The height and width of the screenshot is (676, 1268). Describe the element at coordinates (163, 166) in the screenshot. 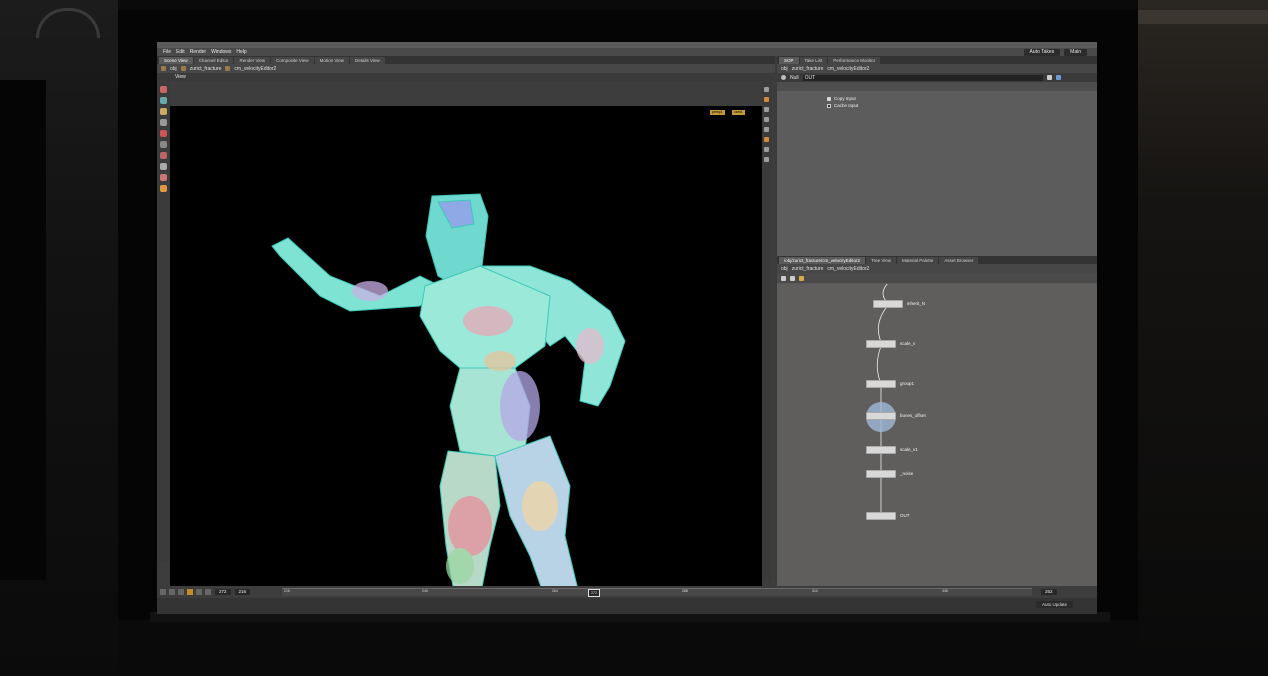

I see `measure-tool-icon` at that location.